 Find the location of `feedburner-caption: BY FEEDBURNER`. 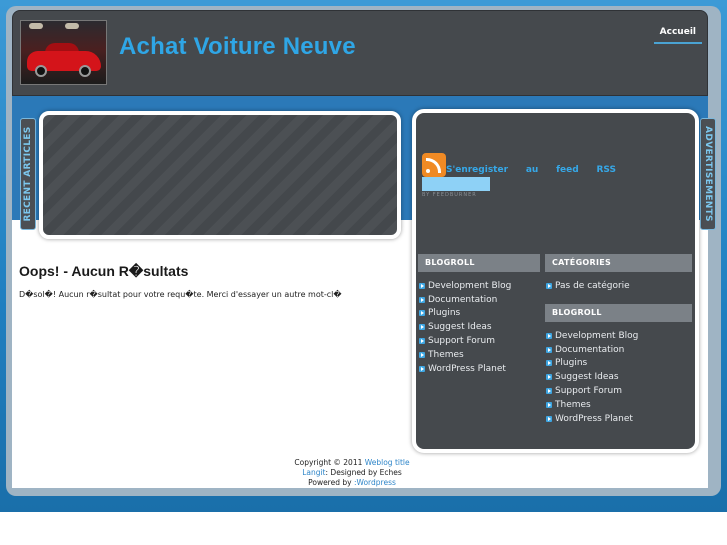

feedburner-caption: BY FEEDBURNER is located at coordinates (449, 195).